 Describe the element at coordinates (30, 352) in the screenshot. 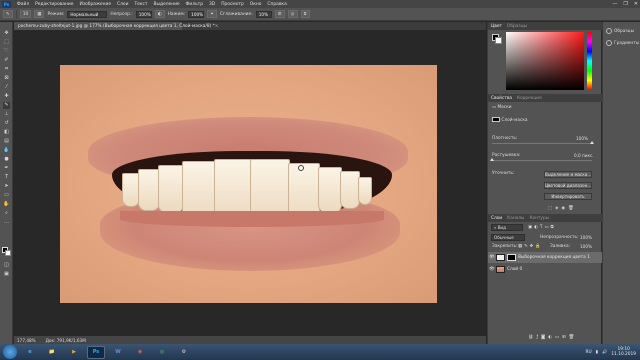

I see `ie-app-icon: e` at that location.